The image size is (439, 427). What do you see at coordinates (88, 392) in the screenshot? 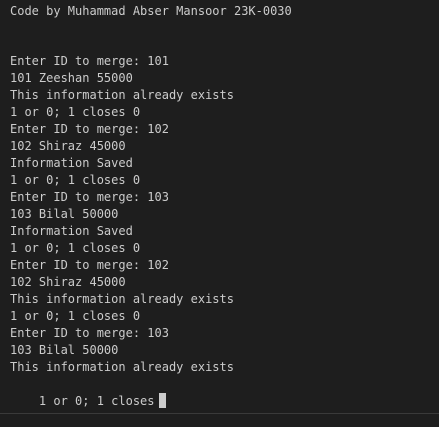
I see `input-prompt-line: 1 or 0; 1 closes` at bounding box center [88, 392].